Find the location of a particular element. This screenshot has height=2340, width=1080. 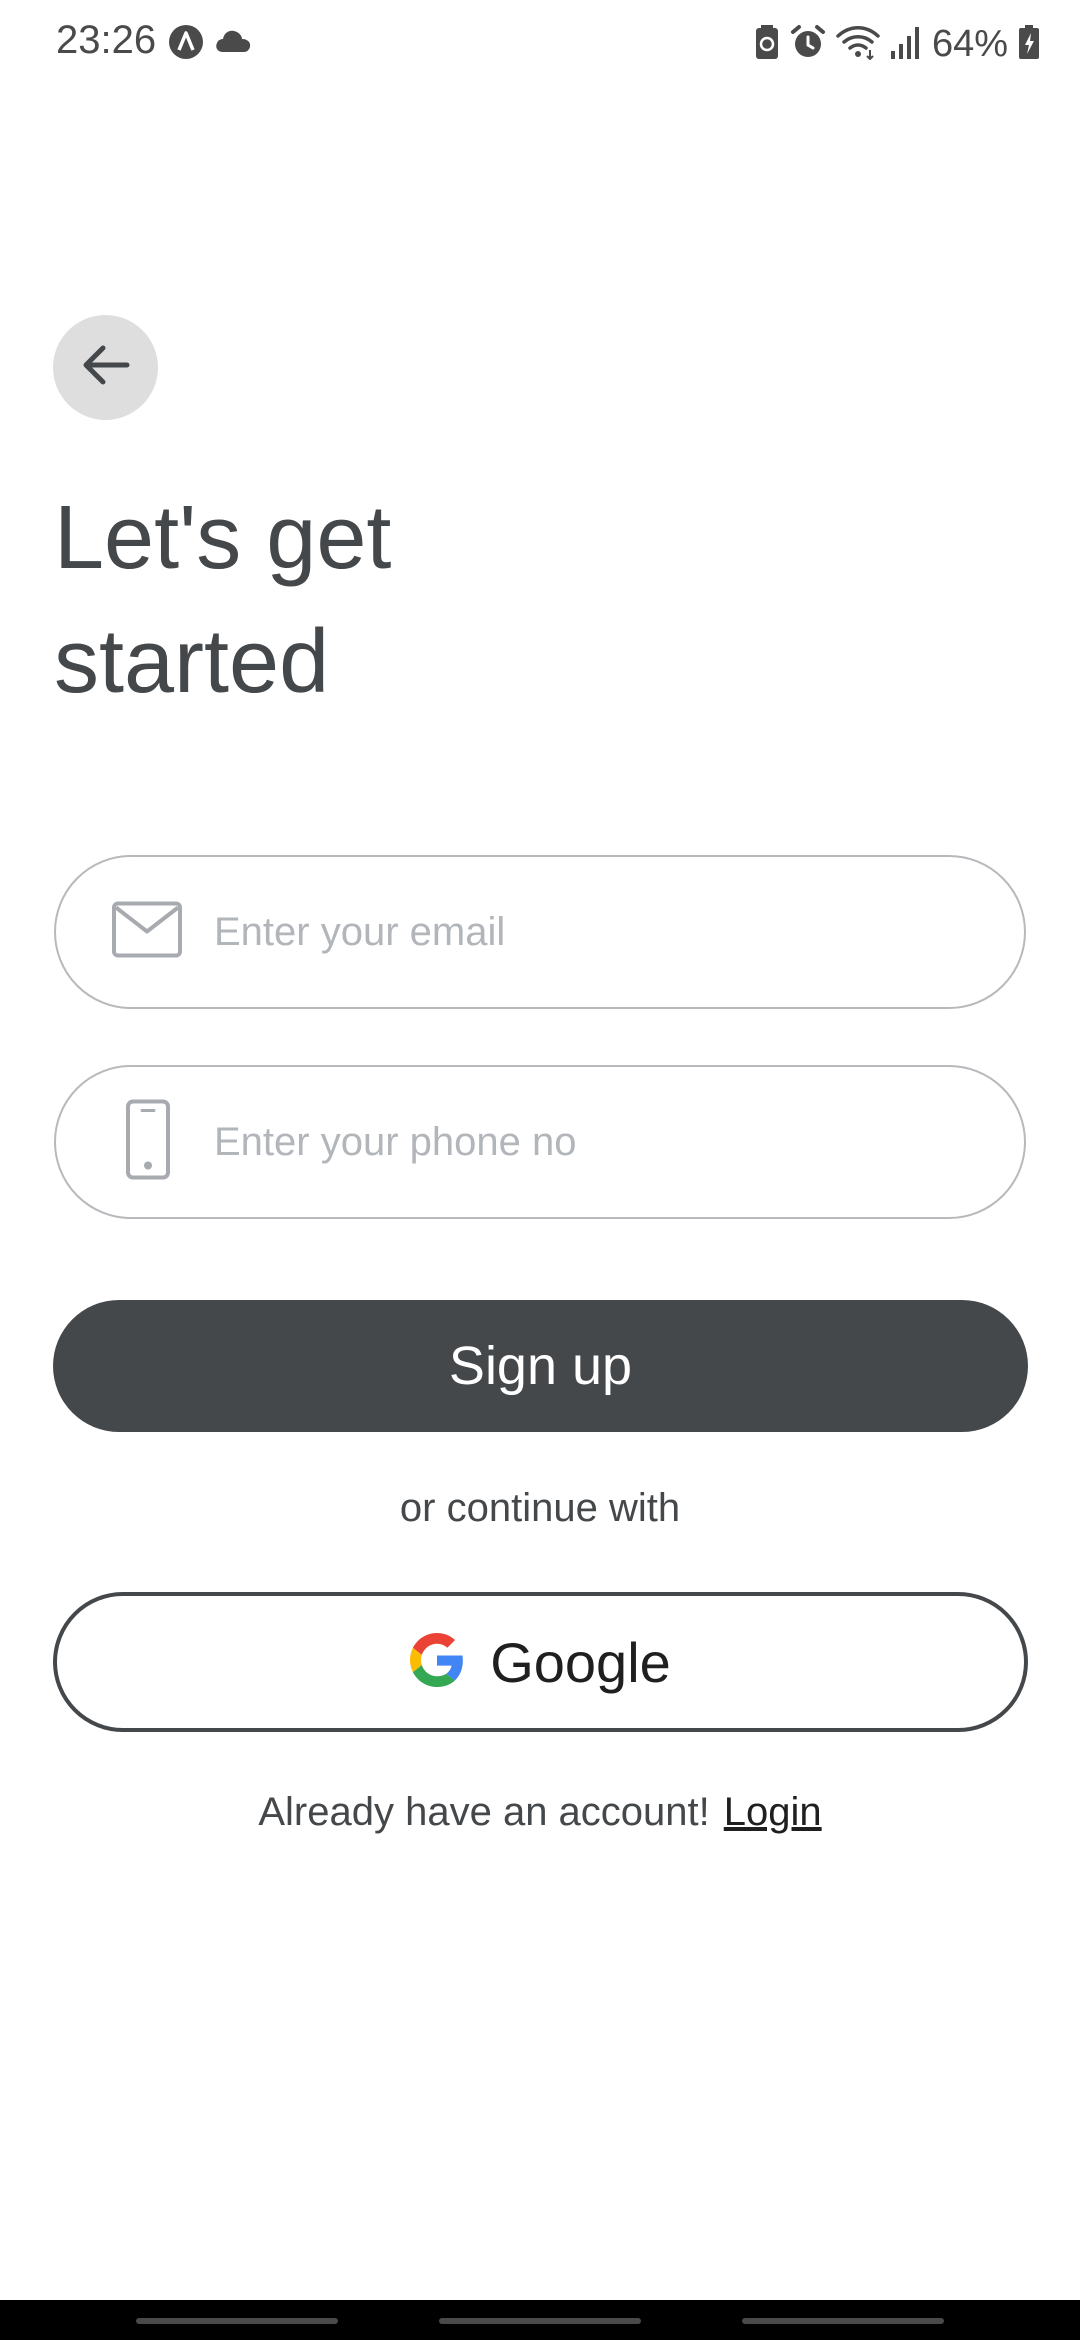

nav-handle-left is located at coordinates (237, 2321).